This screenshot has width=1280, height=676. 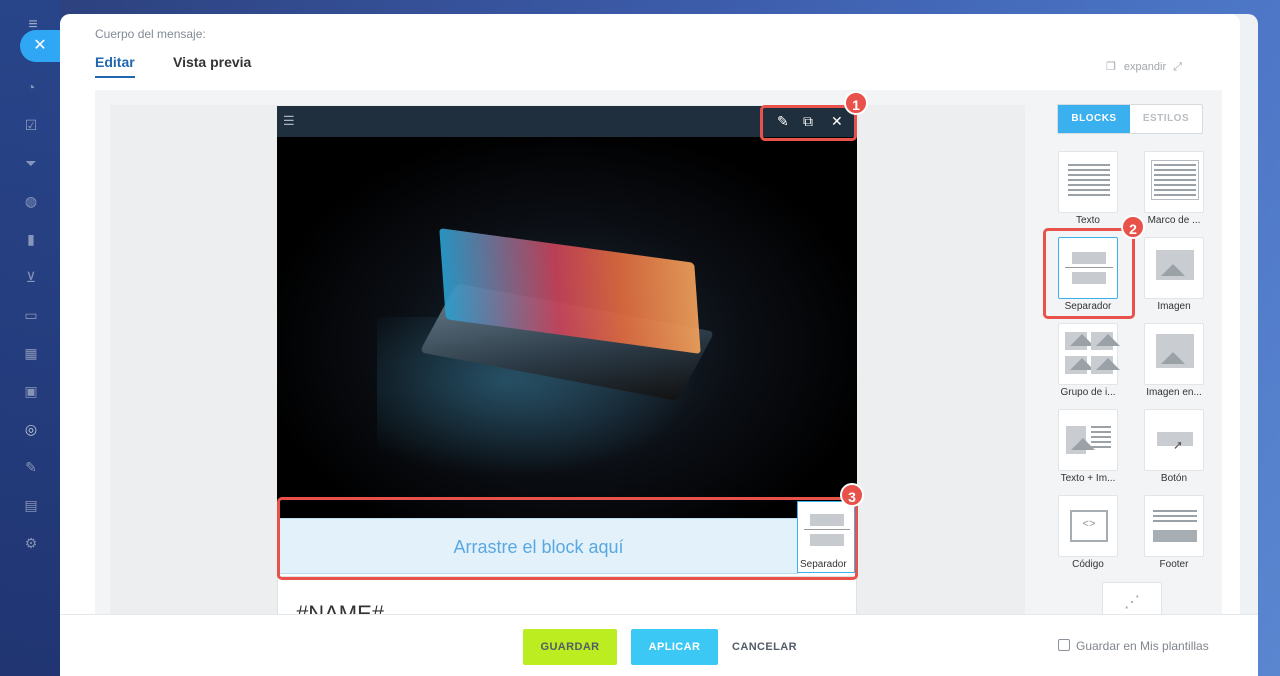 I want to click on code-icon: <>, so click(x=1088, y=526).